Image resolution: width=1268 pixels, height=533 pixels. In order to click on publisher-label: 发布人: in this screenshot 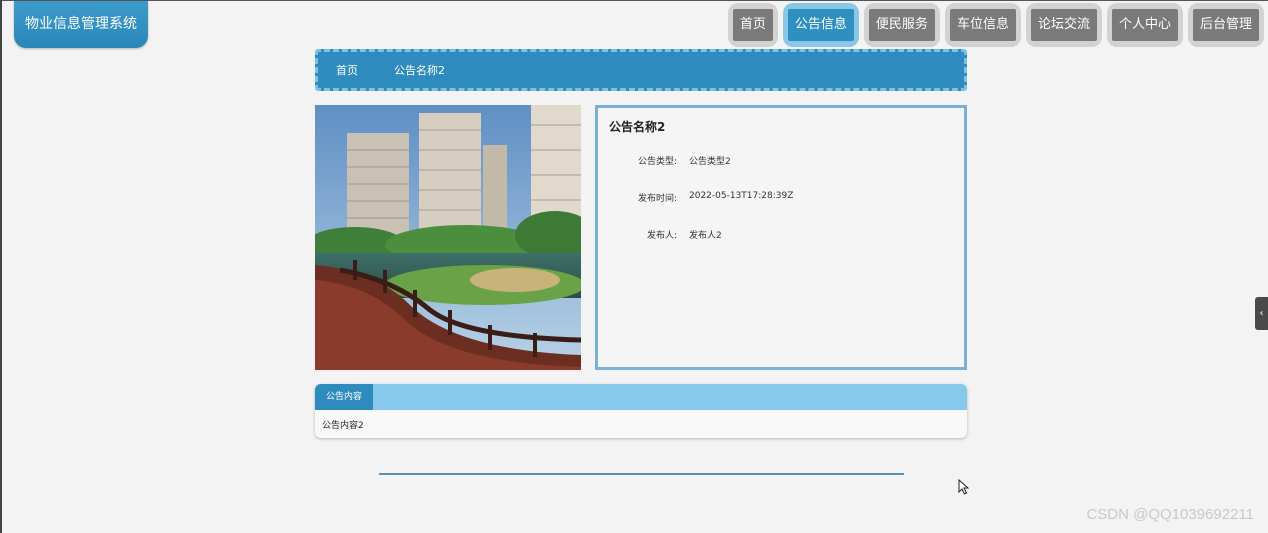, I will do `click(661, 236)`.